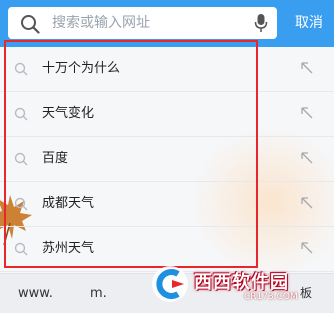  What do you see at coordinates (147, 23) in the screenshot?
I see `search-input` at bounding box center [147, 23].